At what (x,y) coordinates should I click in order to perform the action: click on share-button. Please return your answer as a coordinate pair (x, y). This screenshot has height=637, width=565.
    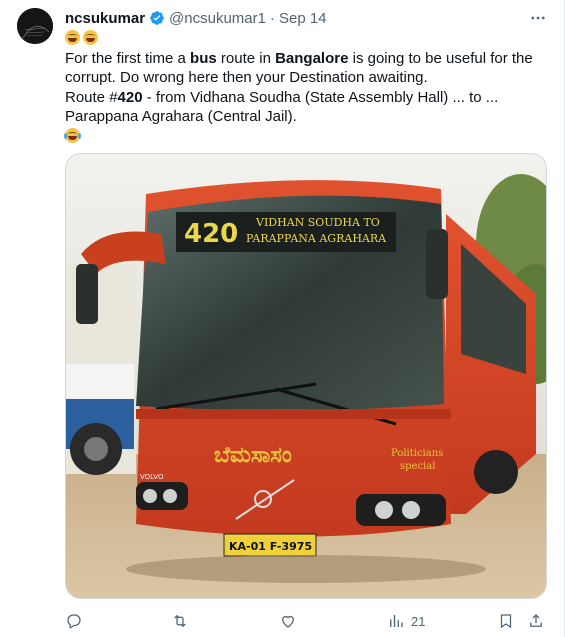
    Looking at the image, I should click on (536, 621).